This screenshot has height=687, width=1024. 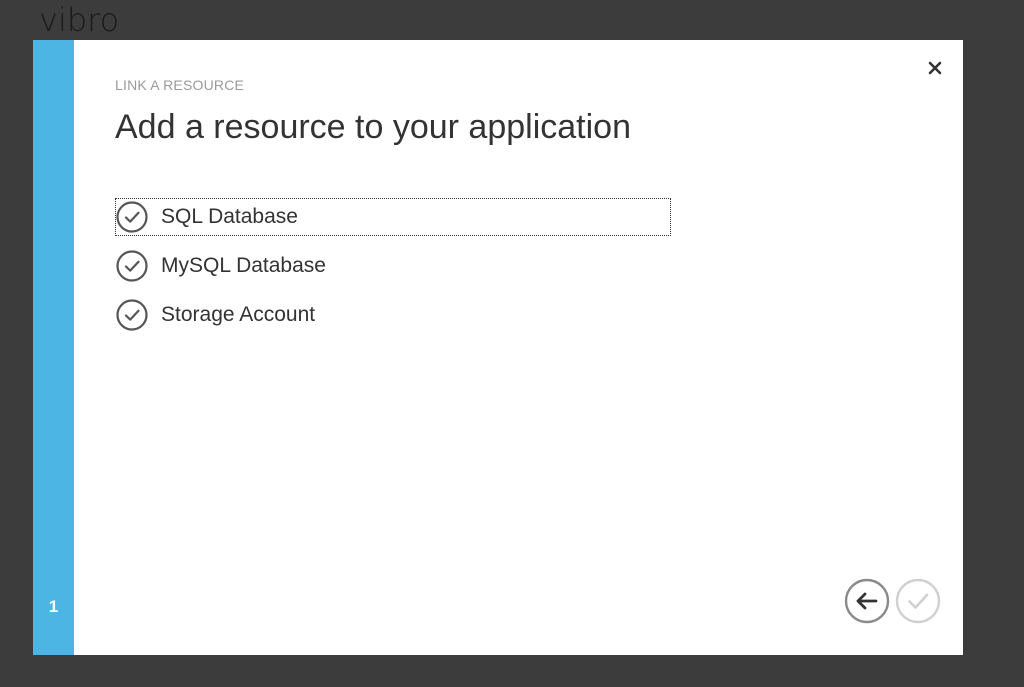 I want to click on option-label: Storage Account, so click(x=238, y=314).